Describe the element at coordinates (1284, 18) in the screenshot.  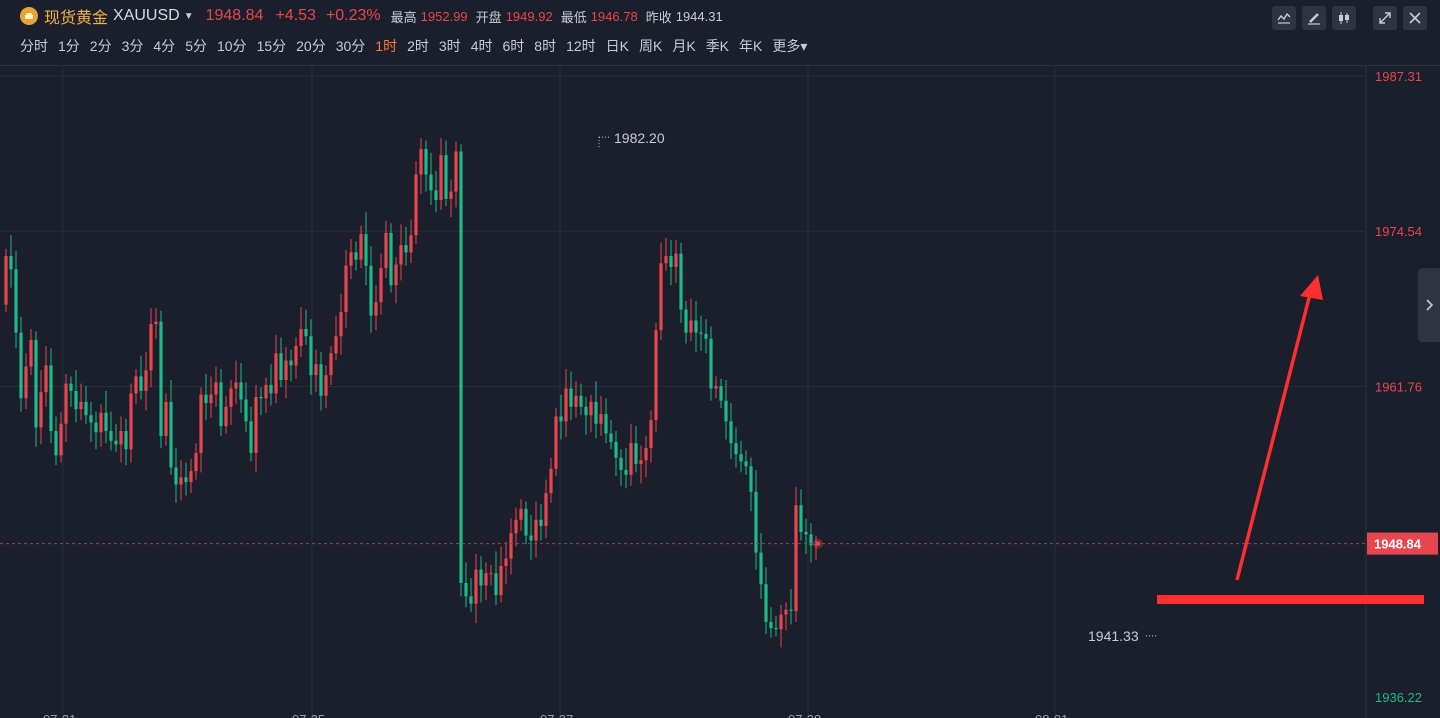
I see `line-chart-icon` at that location.